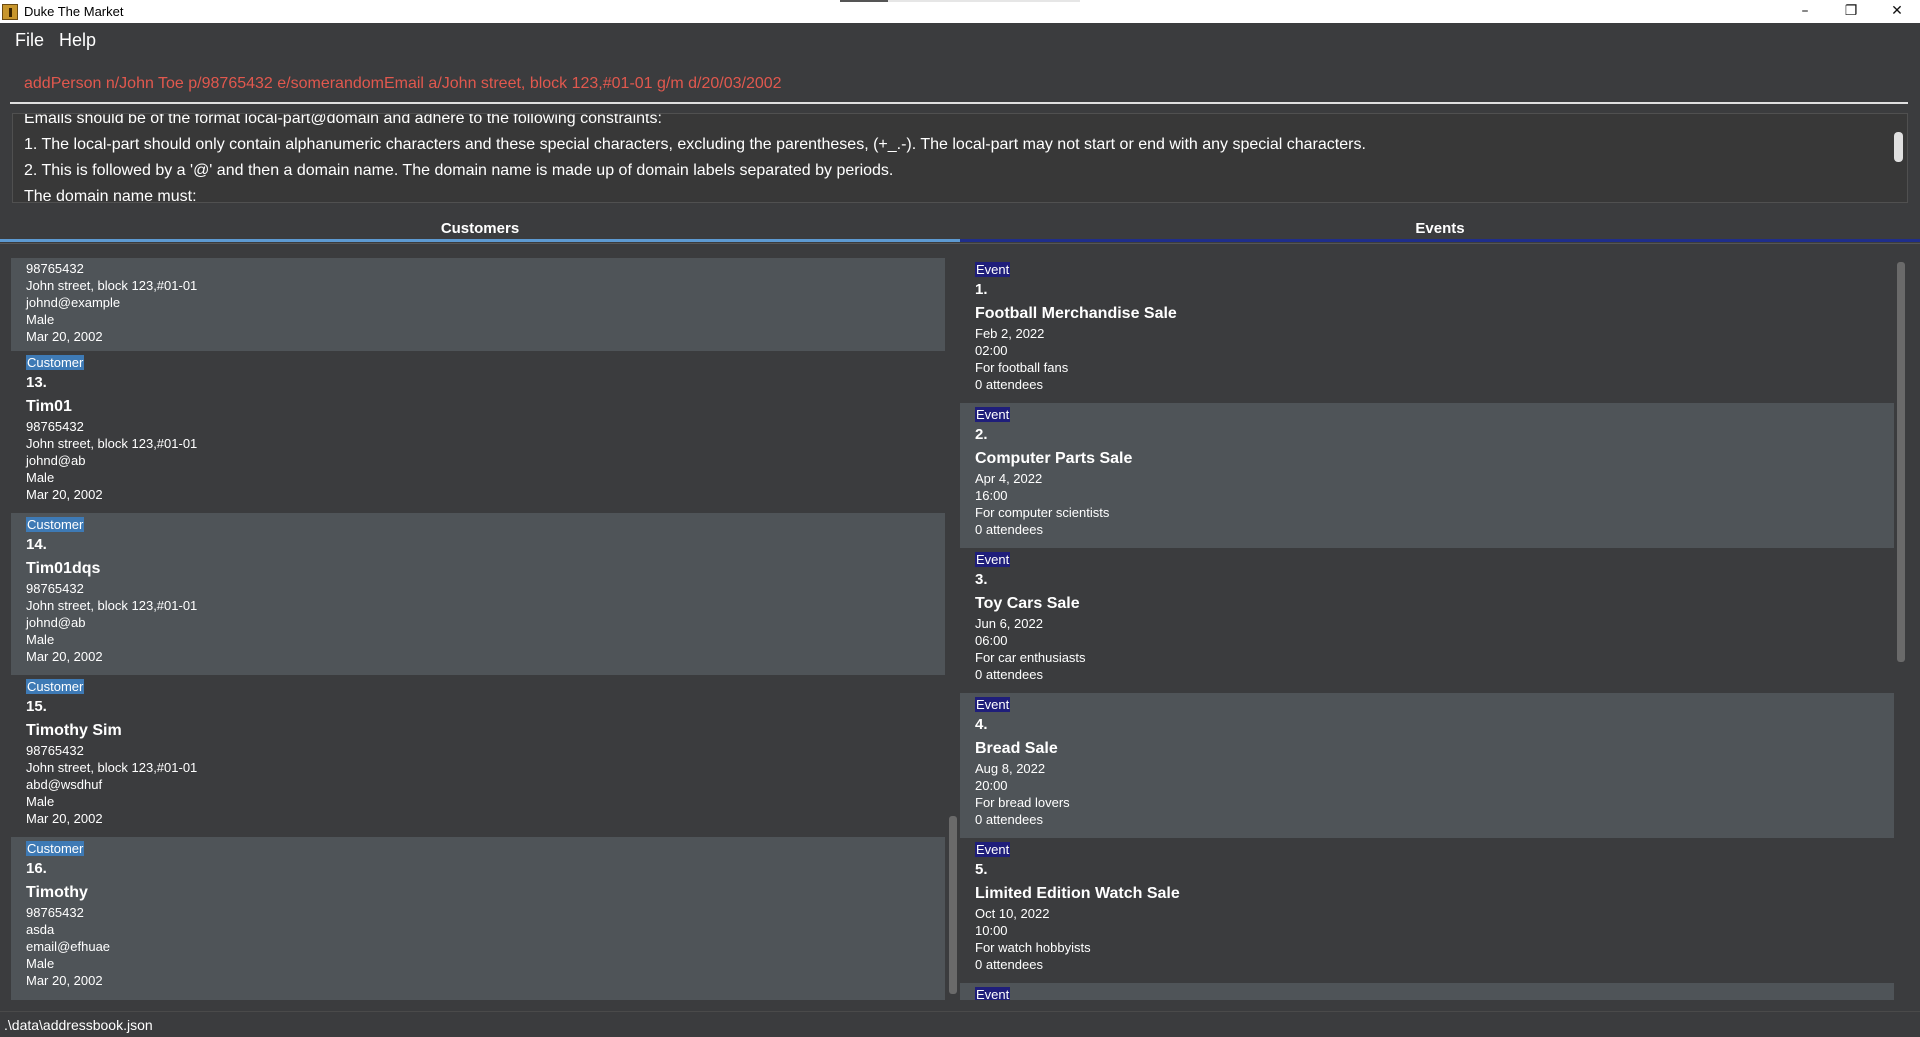  Describe the element at coordinates (77, 40) in the screenshot. I see `menu-help: Help` at that location.